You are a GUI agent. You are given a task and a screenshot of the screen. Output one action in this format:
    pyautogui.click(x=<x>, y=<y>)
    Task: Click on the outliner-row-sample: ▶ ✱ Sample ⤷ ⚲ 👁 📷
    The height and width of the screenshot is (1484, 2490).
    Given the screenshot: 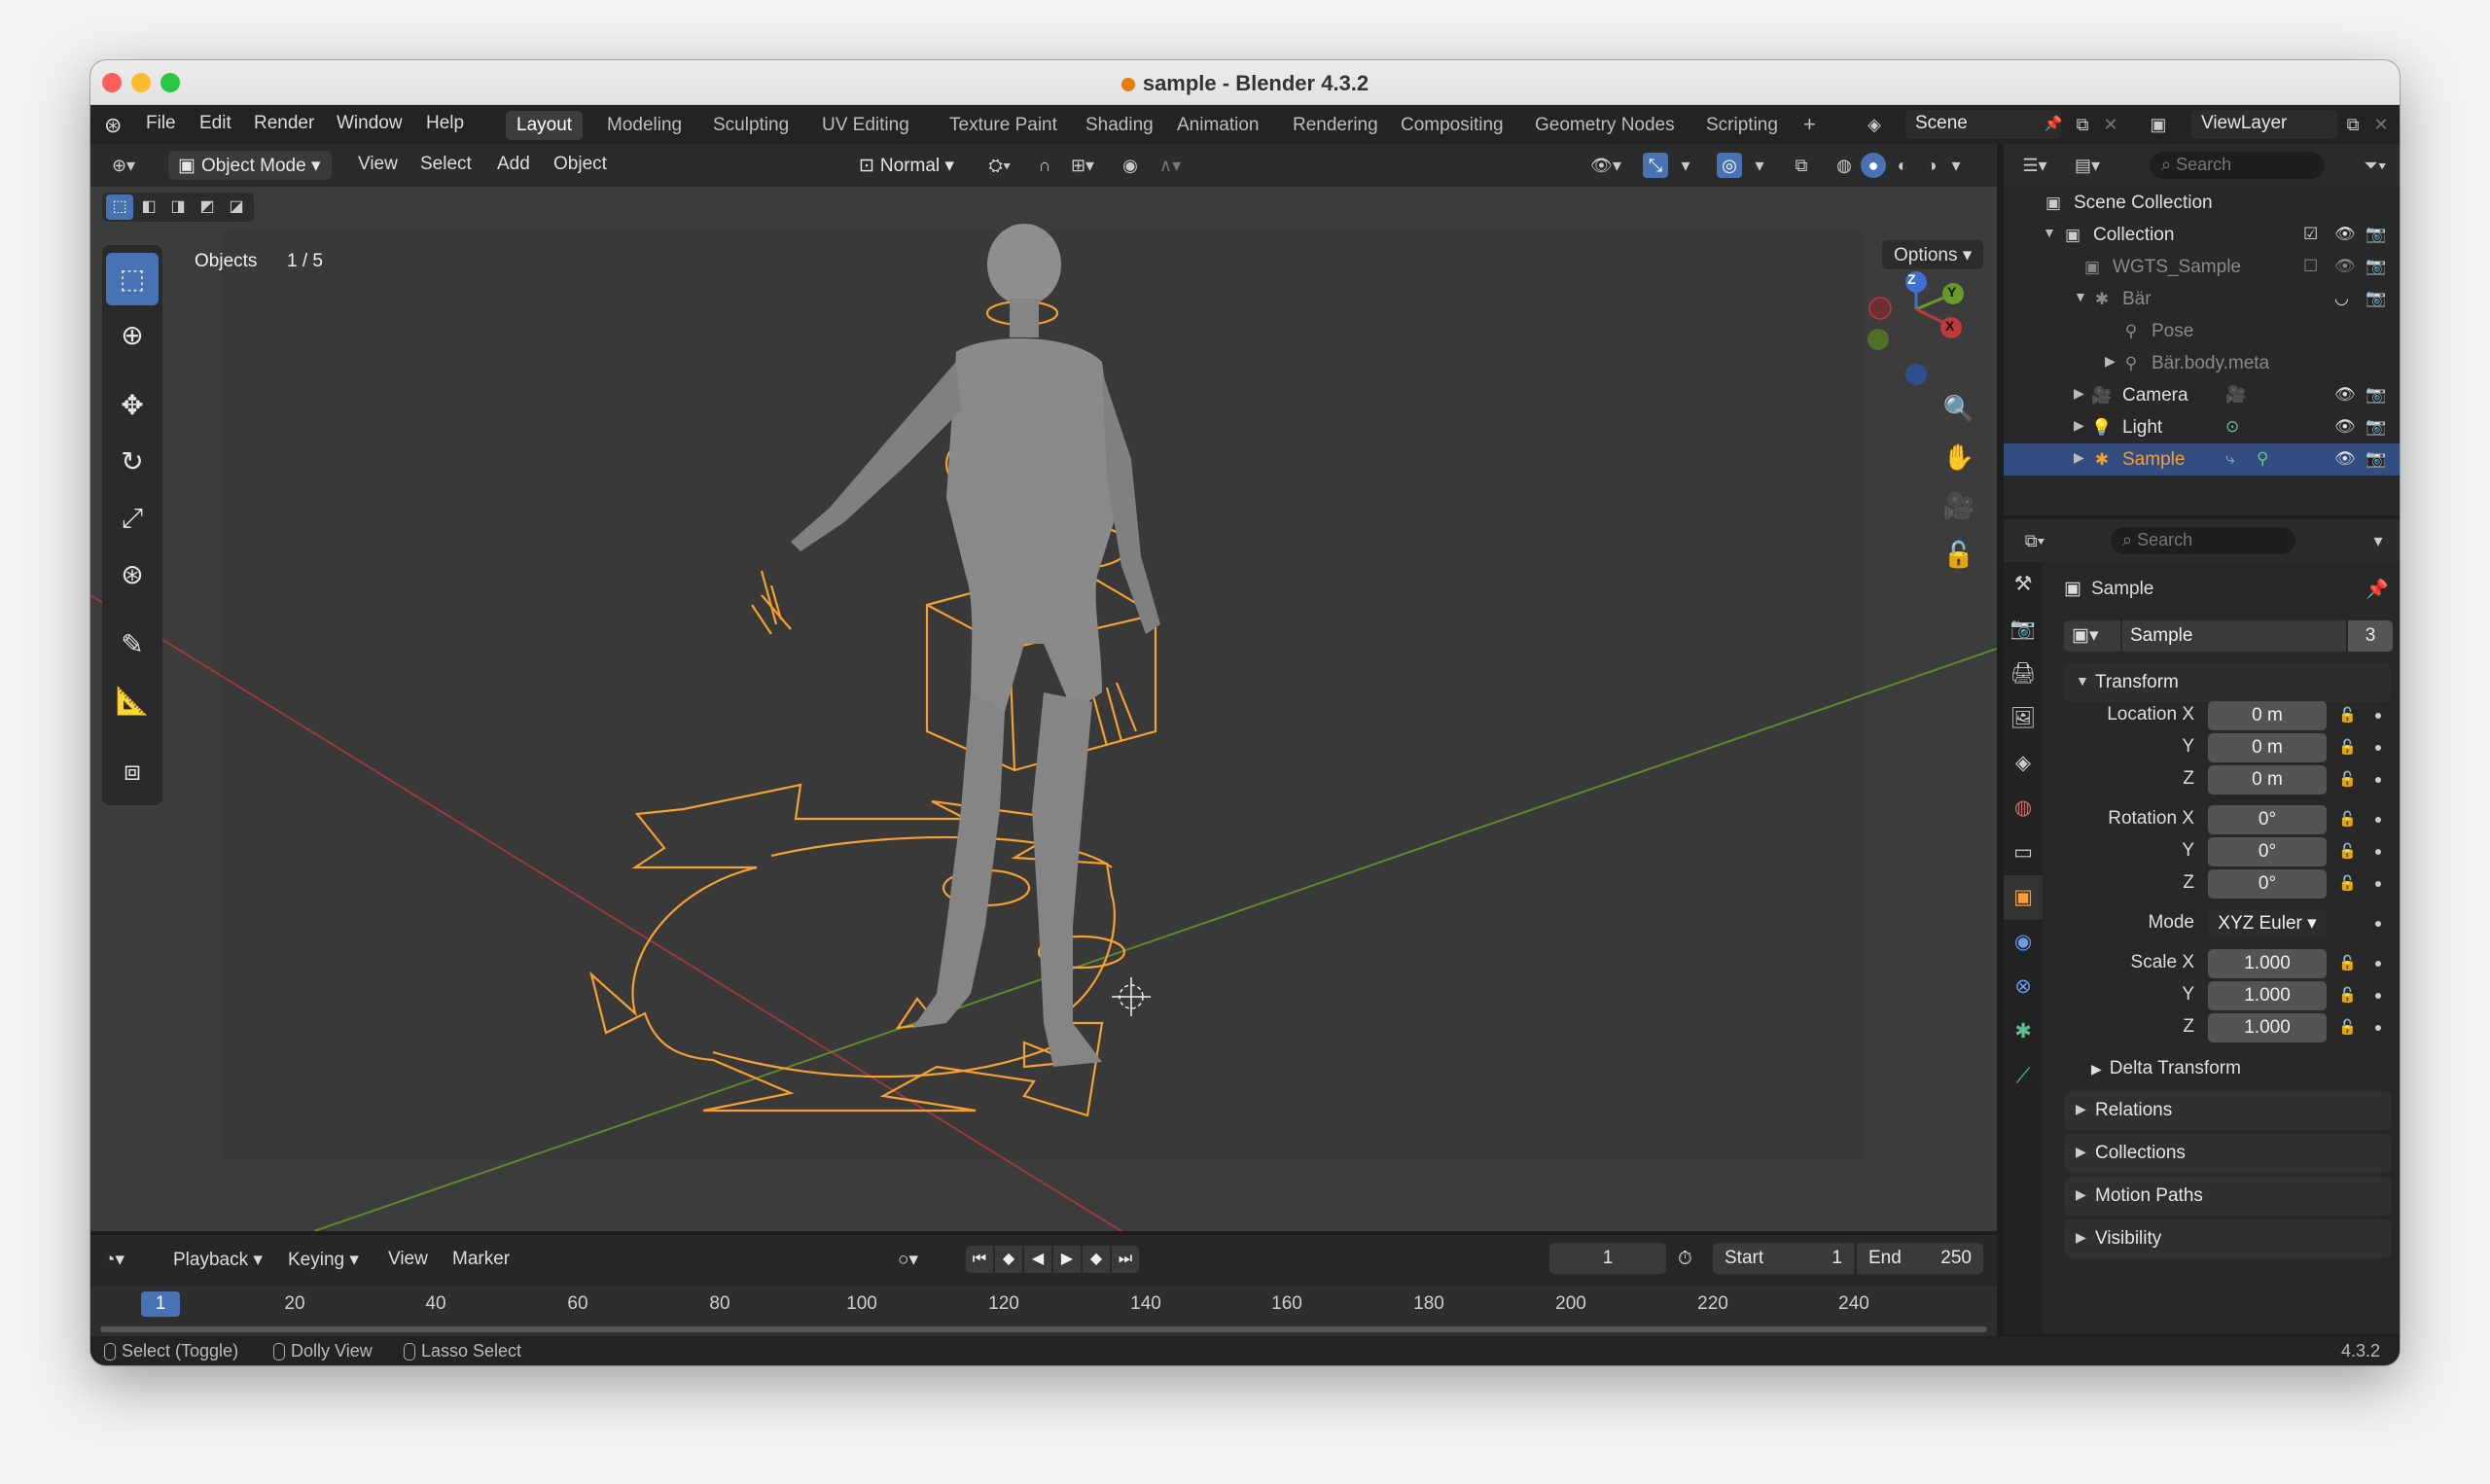 What is the action you would take?
    pyautogui.click(x=2202, y=460)
    